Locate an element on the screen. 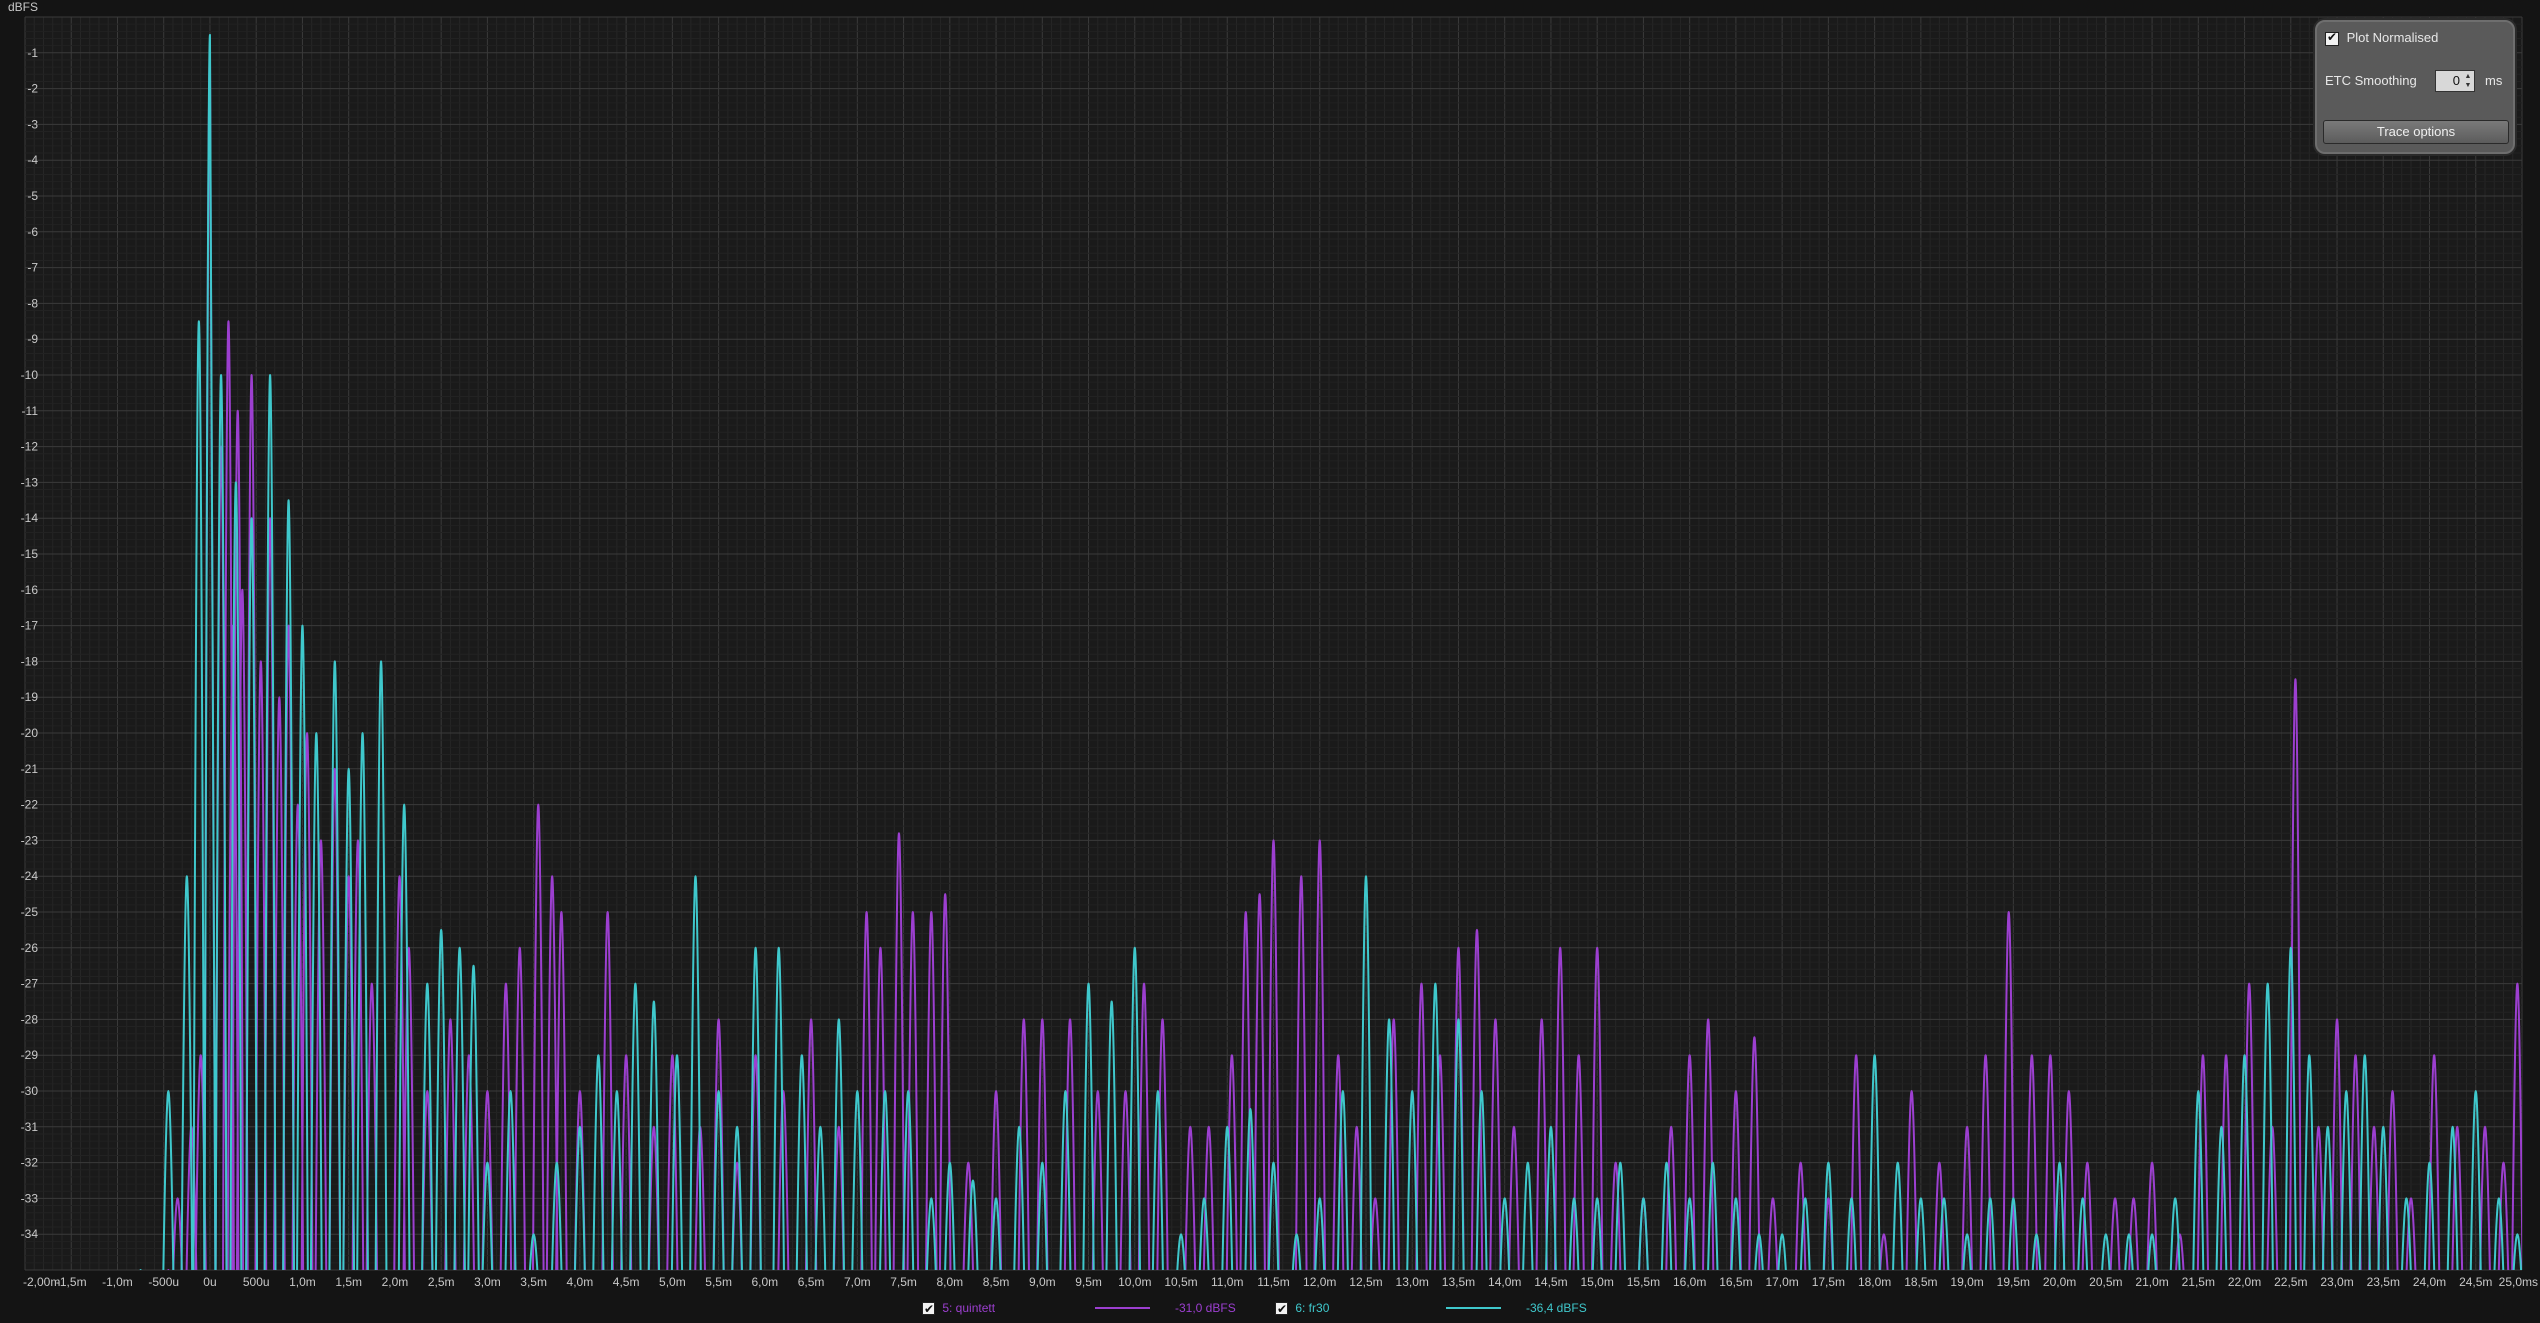  x-tick-label: -2,00m is located at coordinates (41, 1282).